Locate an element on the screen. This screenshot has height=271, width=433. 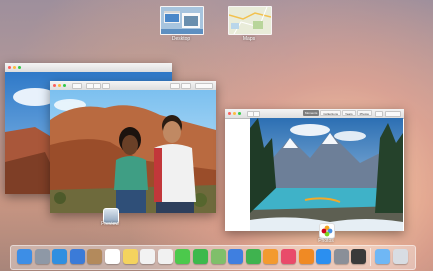
maps-thumbnail-image is located at coordinates (250, 20).